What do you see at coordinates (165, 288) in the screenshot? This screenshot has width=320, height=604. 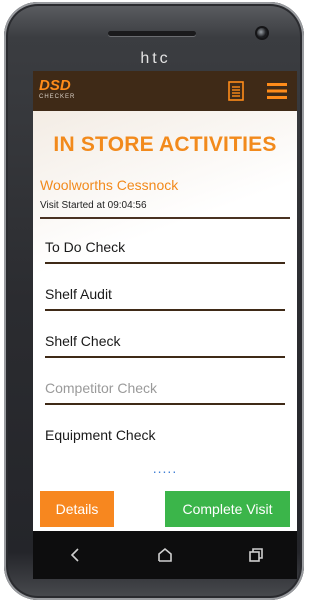 I see `activity-shelf-audit: Shelf Audit` at bounding box center [165, 288].